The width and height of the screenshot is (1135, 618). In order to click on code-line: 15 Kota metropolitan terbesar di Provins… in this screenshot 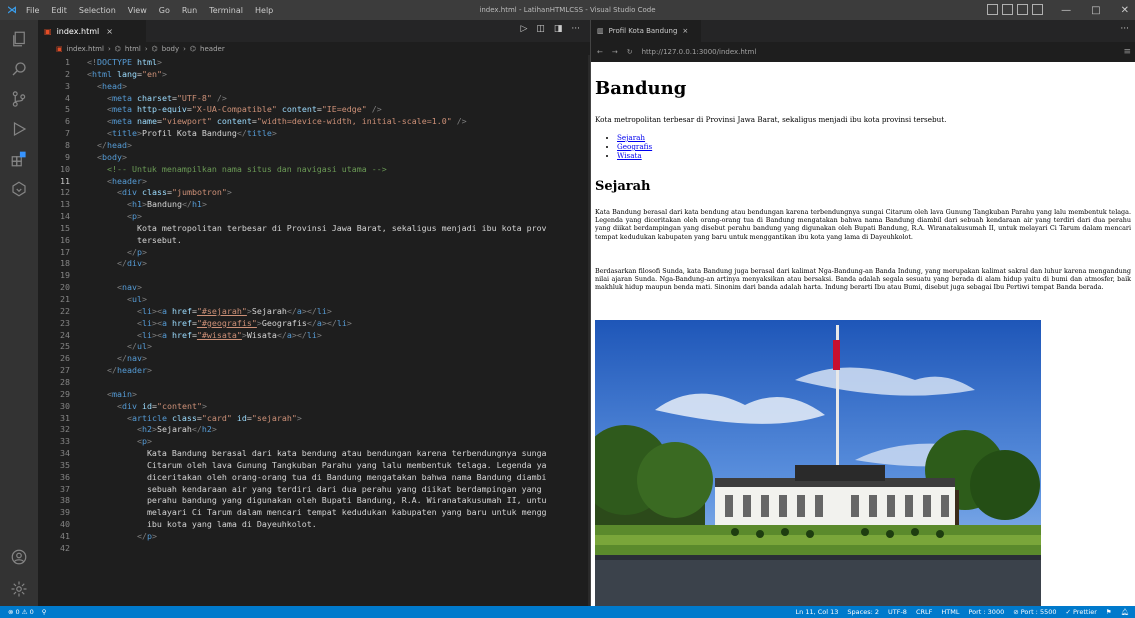, I will do `click(314, 229)`.